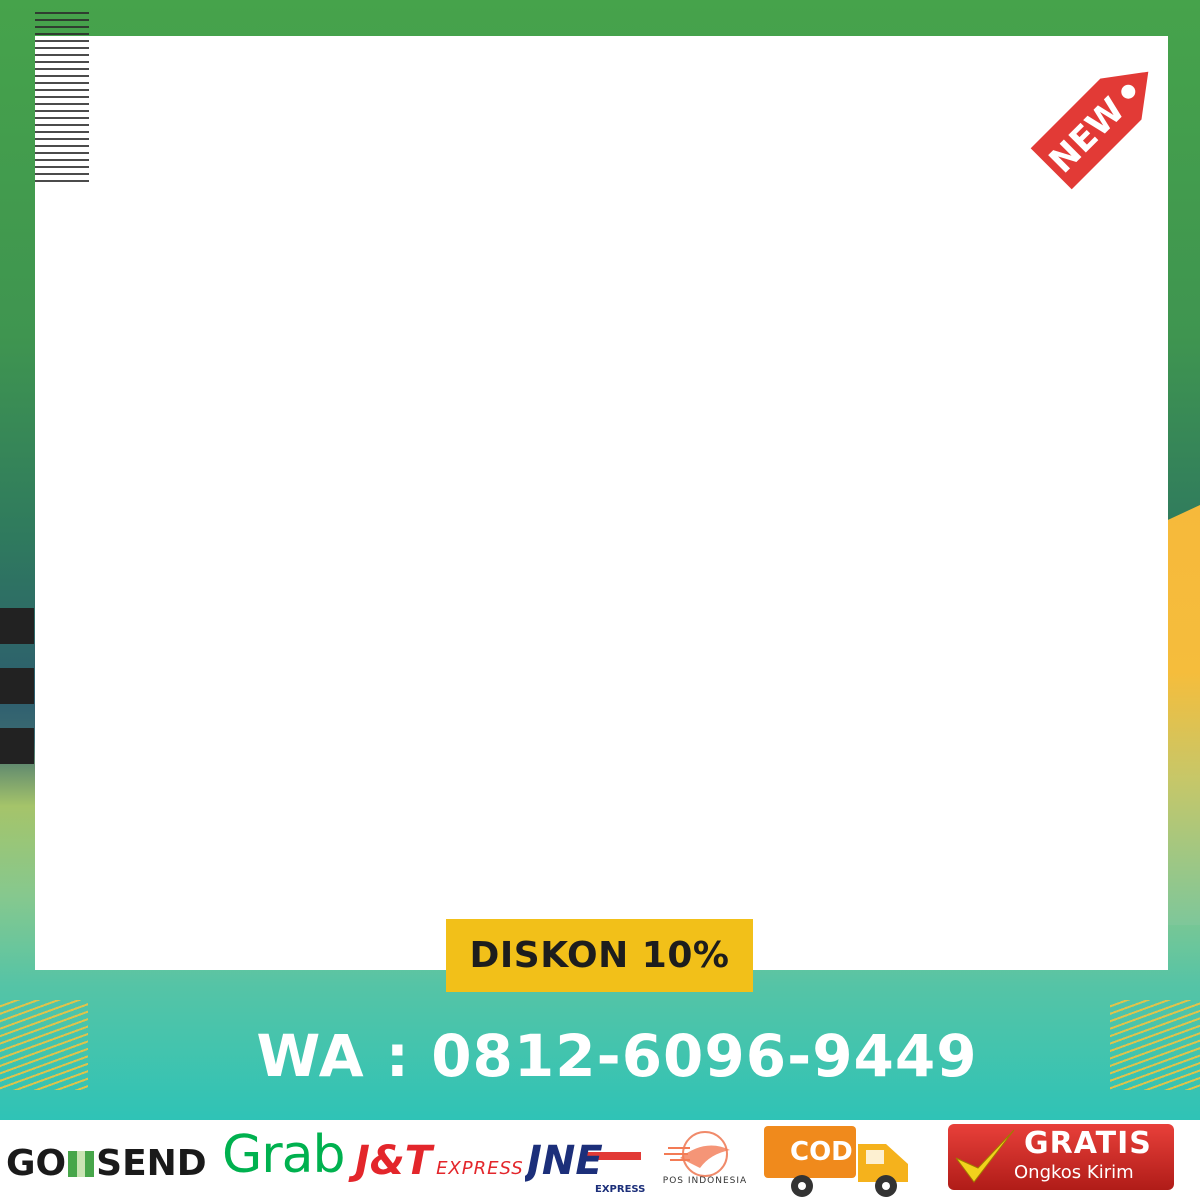  I want to click on gosend-send: SEND, so click(151, 1163).